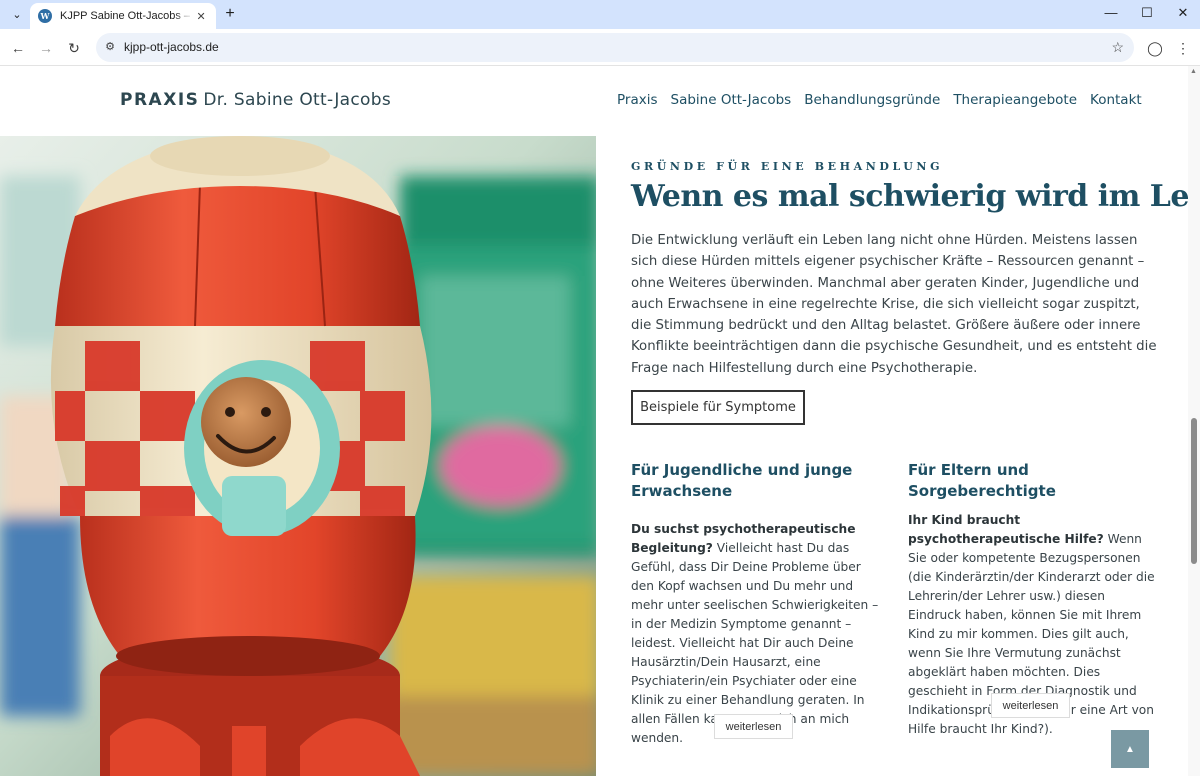  What do you see at coordinates (1030, 705) in the screenshot?
I see `read-more-eltern-button: weiterlesen` at bounding box center [1030, 705].